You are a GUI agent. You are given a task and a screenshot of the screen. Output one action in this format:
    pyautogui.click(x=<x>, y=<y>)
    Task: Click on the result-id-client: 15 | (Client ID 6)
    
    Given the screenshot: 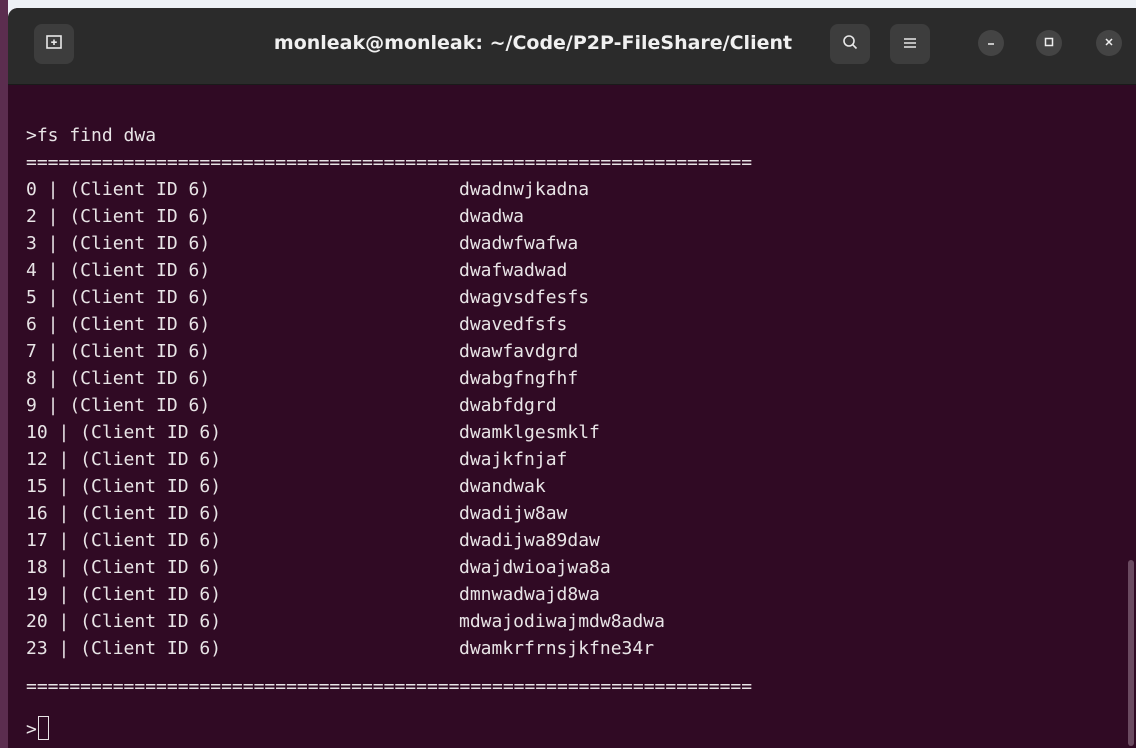 What is the action you would take?
    pyautogui.click(x=124, y=486)
    